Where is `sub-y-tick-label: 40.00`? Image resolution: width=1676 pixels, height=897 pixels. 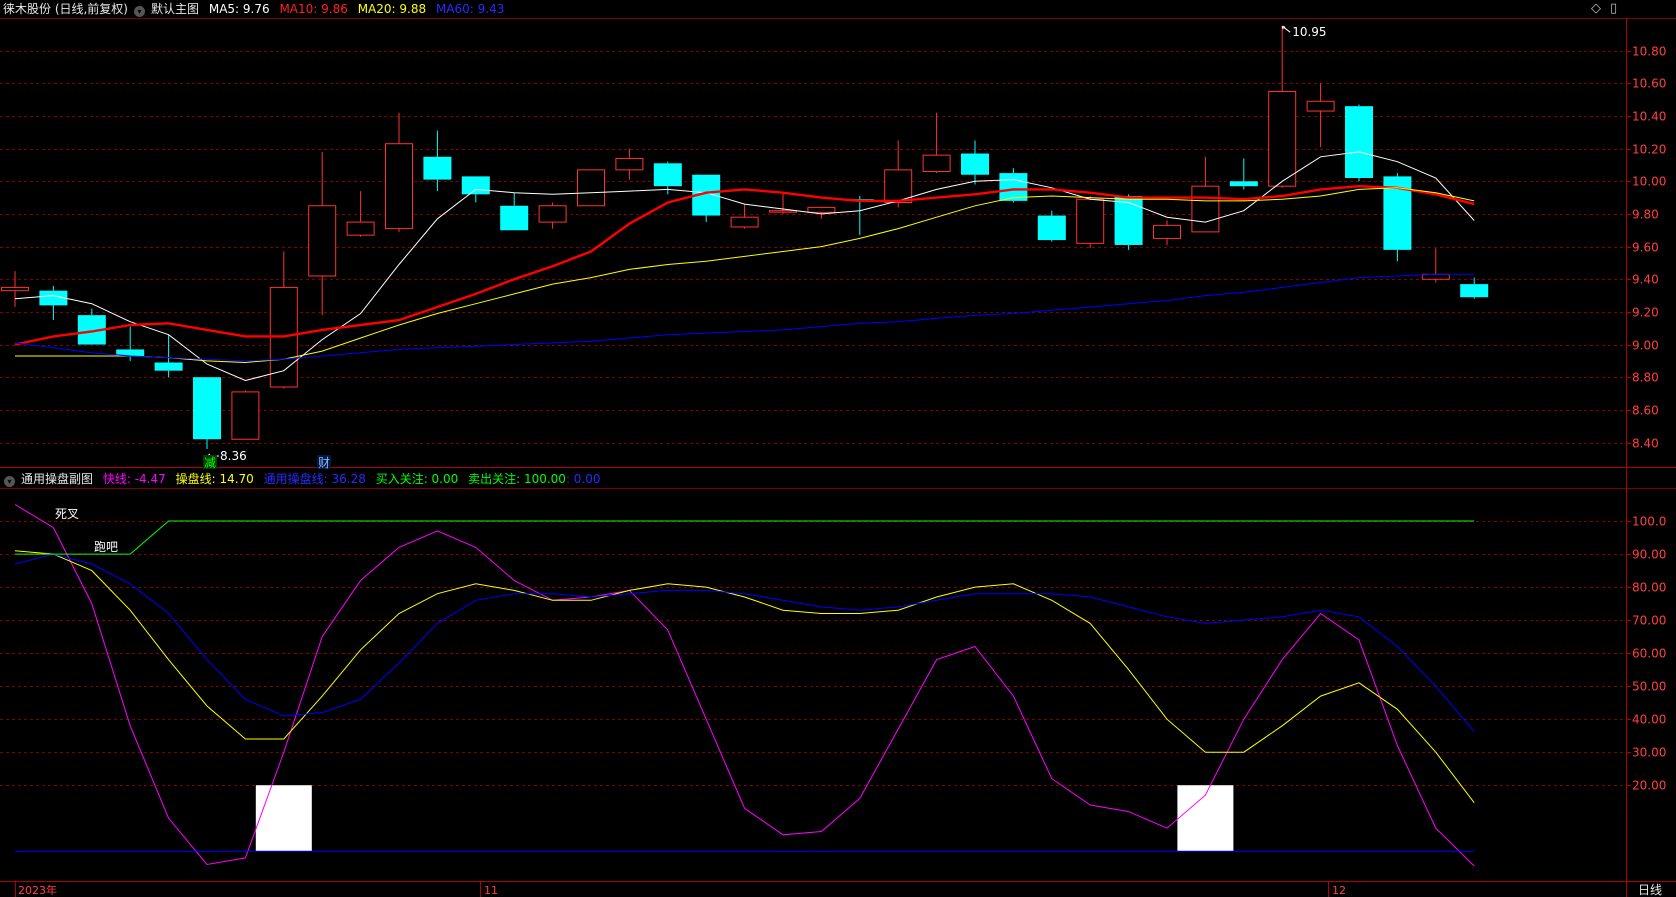
sub-y-tick-label: 40.00 is located at coordinates (1649, 720).